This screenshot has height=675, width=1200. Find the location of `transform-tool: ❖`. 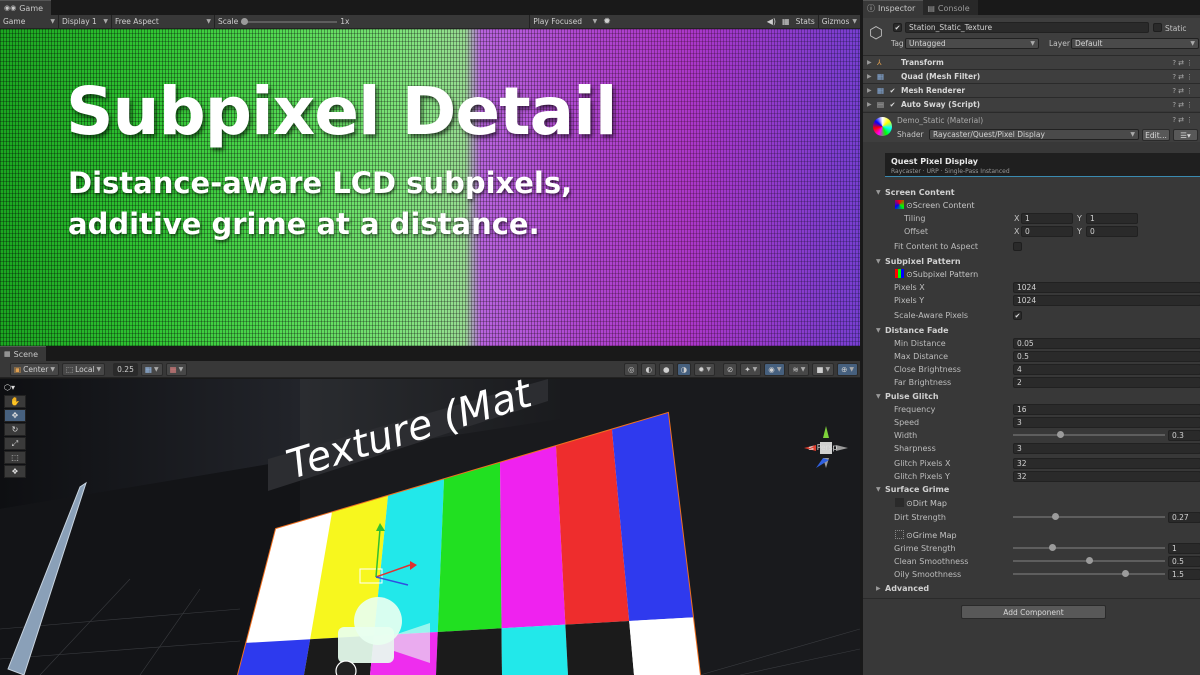

transform-tool: ❖ is located at coordinates (15, 471).